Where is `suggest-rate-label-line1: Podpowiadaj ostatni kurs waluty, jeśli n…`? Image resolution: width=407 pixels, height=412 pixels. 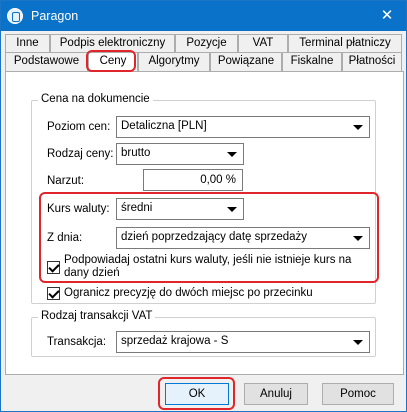 suggest-rate-label-line1: Podpowiadaj ostatni kurs waluty, jeśli n… is located at coordinates (208, 260).